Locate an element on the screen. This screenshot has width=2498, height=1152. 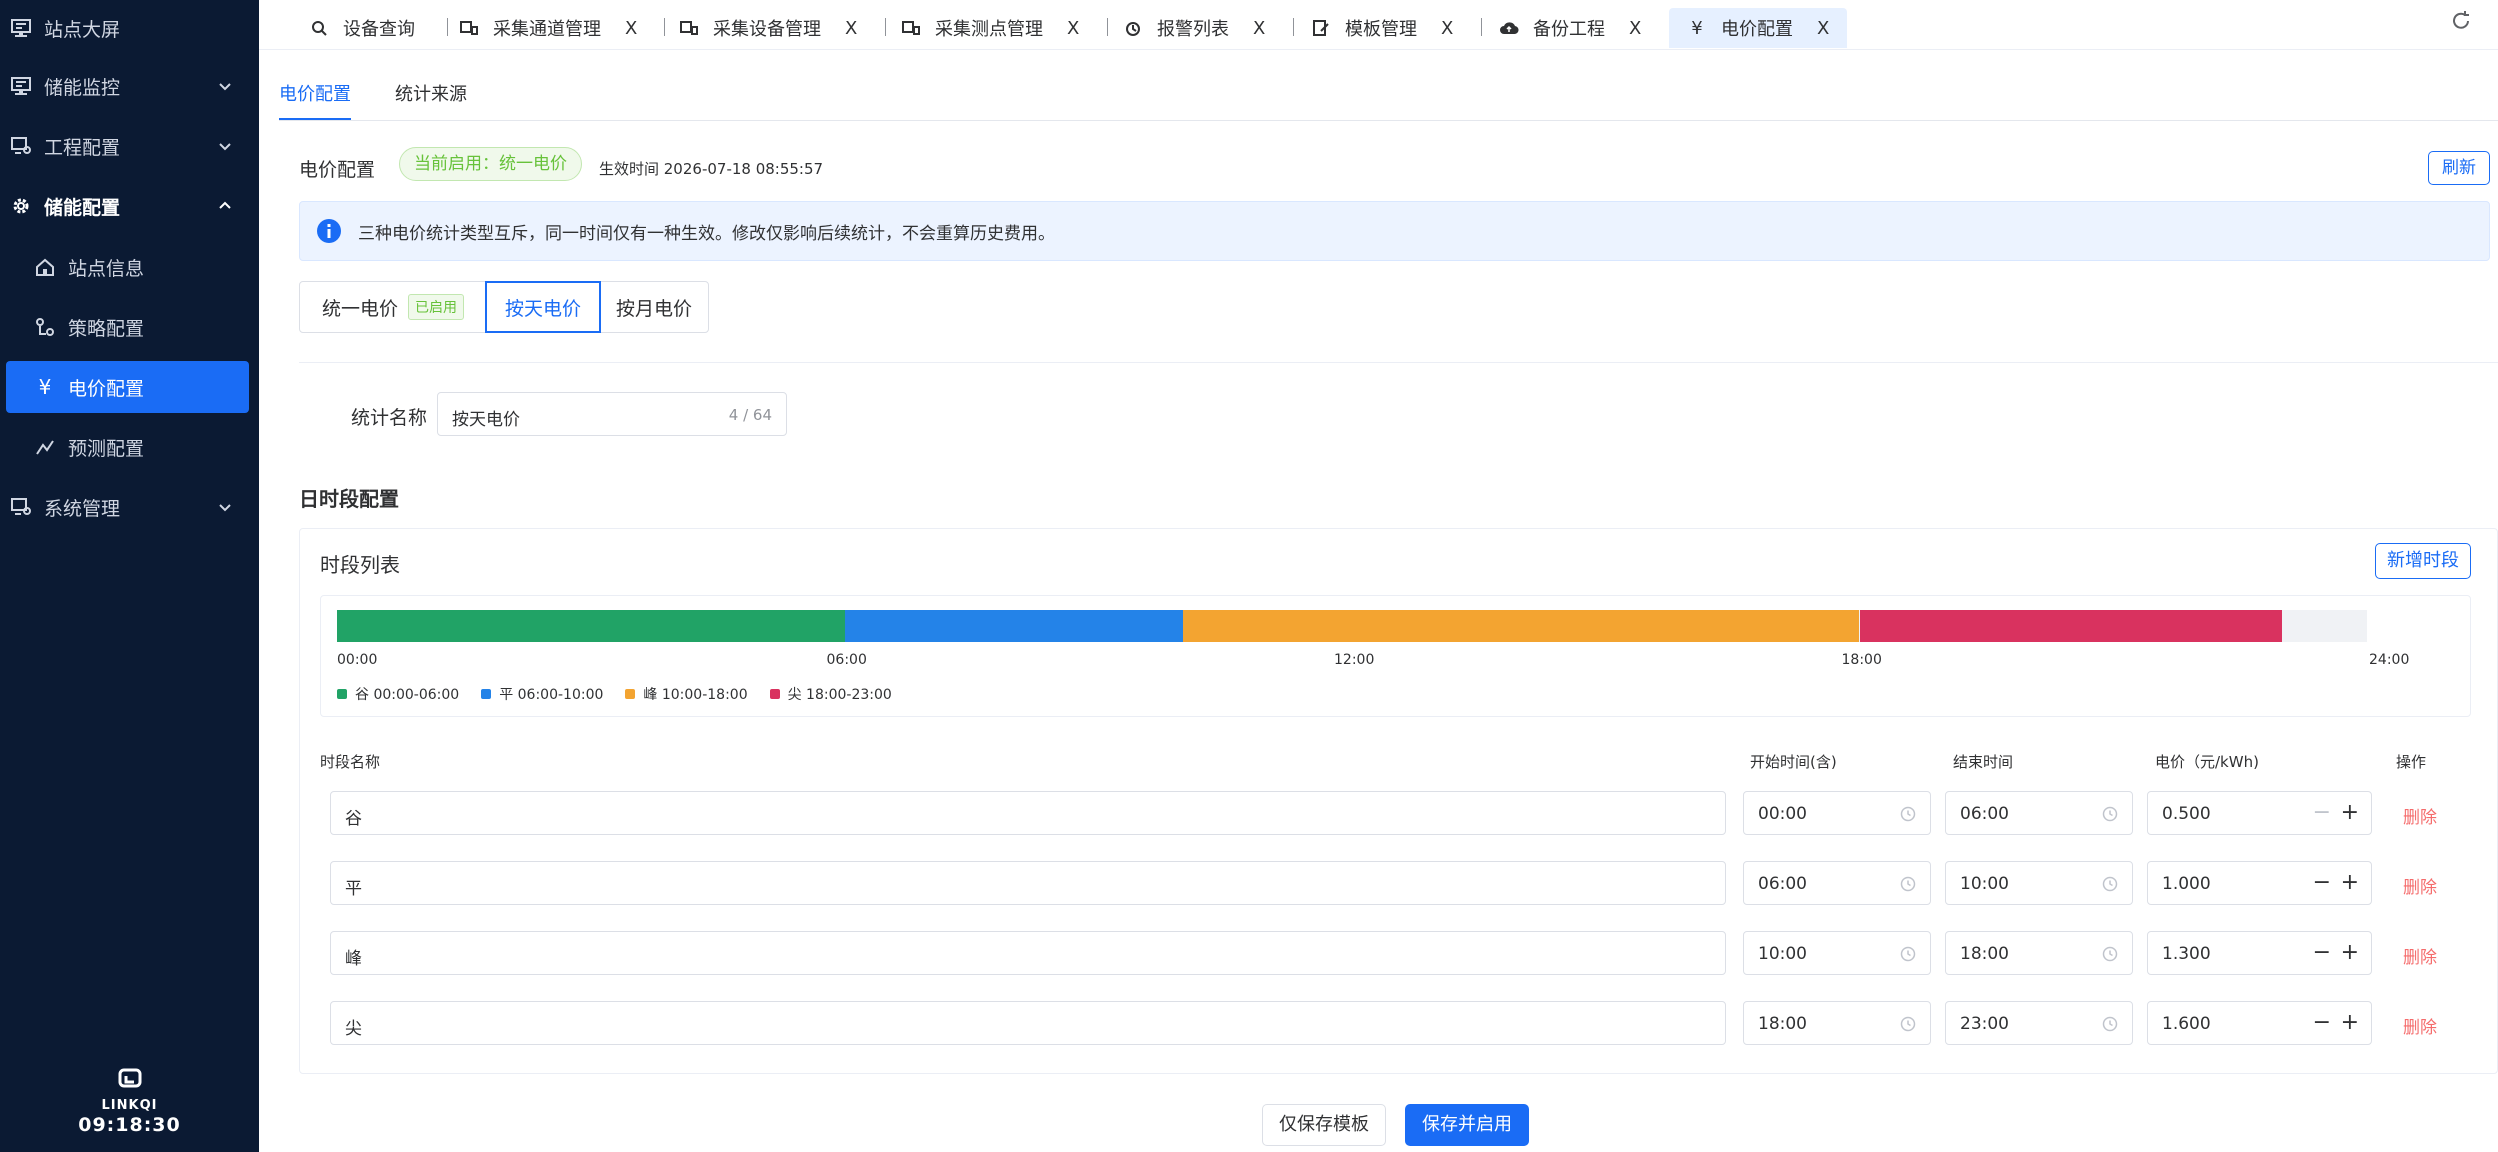
tab-label: 报警列表 is located at coordinates (1193, 29).